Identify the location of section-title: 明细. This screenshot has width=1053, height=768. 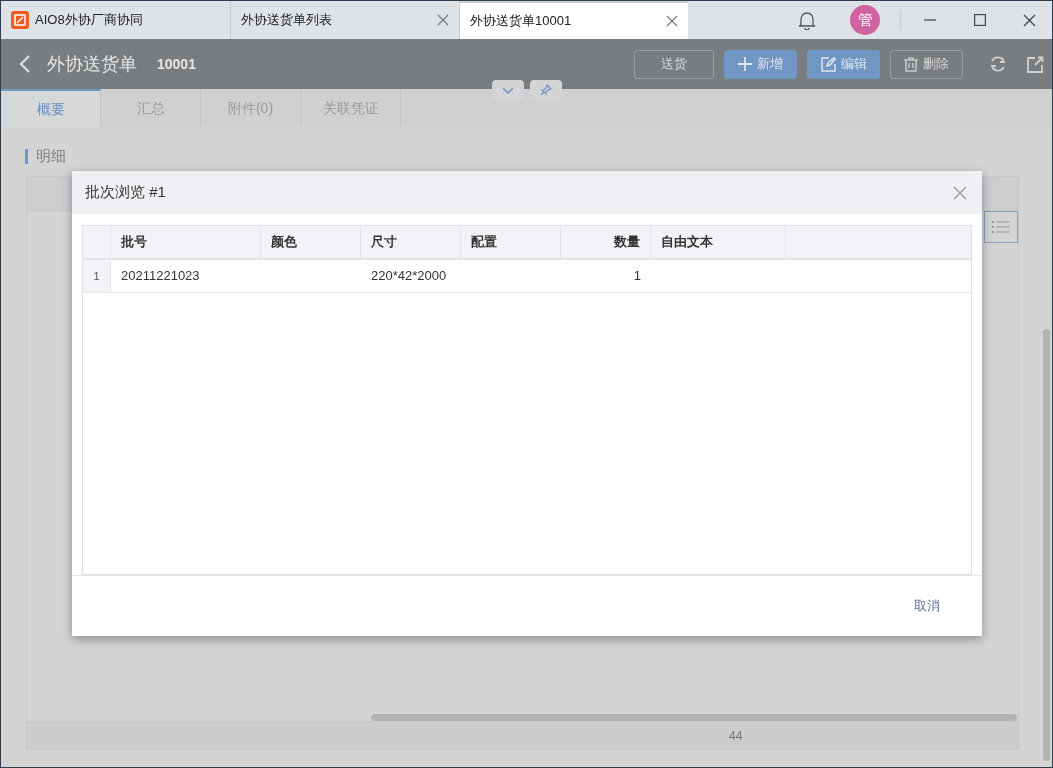
(51, 156).